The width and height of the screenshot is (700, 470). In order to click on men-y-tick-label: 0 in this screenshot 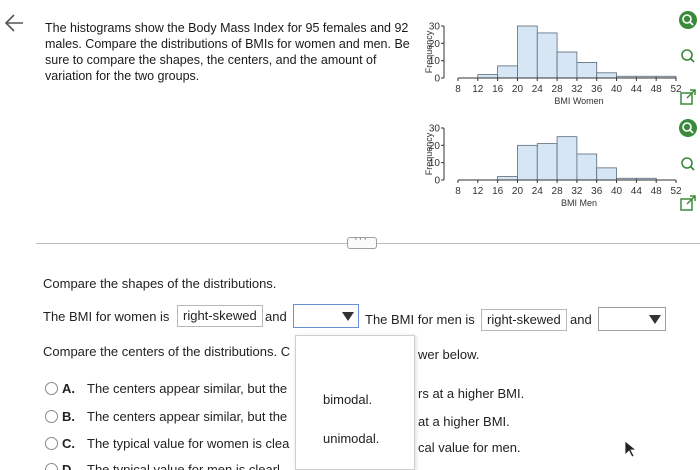, I will do `click(437, 181)`.